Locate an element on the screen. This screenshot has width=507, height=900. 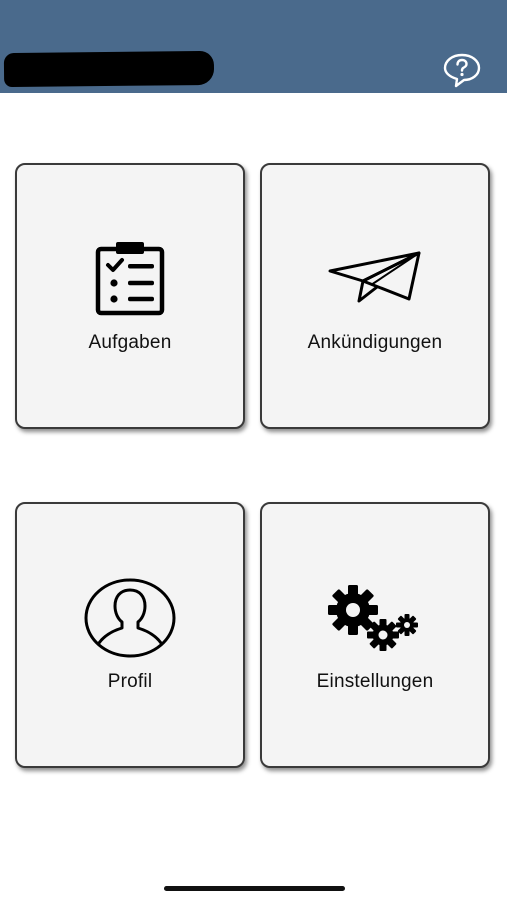
tile-announcements: Ankündigungen is located at coordinates (375, 296).